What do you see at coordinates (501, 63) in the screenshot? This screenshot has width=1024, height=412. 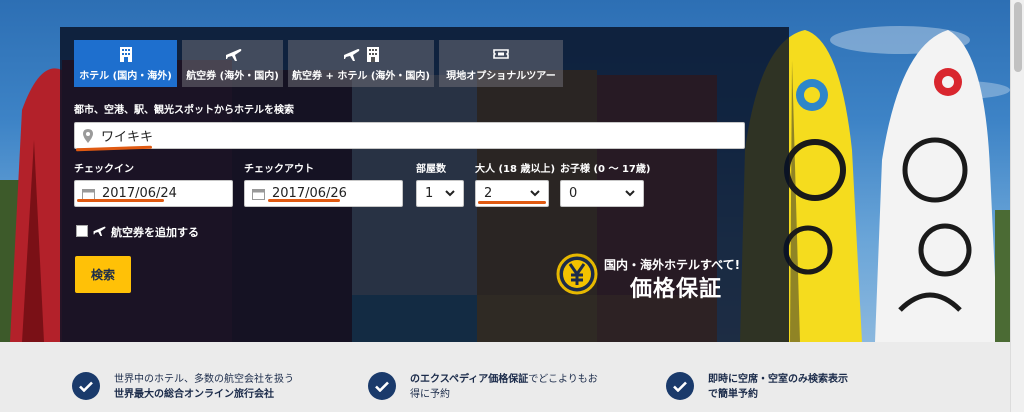 I see `tab-local-tours: 現地オプショナルツアー` at bounding box center [501, 63].